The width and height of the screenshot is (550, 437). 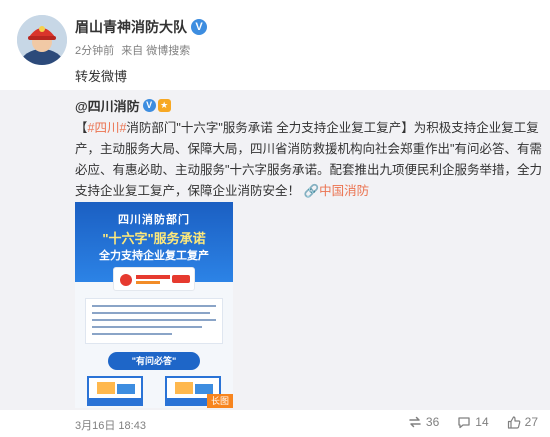 I want to click on post-source: 来自 微博搜索, so click(x=156, y=51).